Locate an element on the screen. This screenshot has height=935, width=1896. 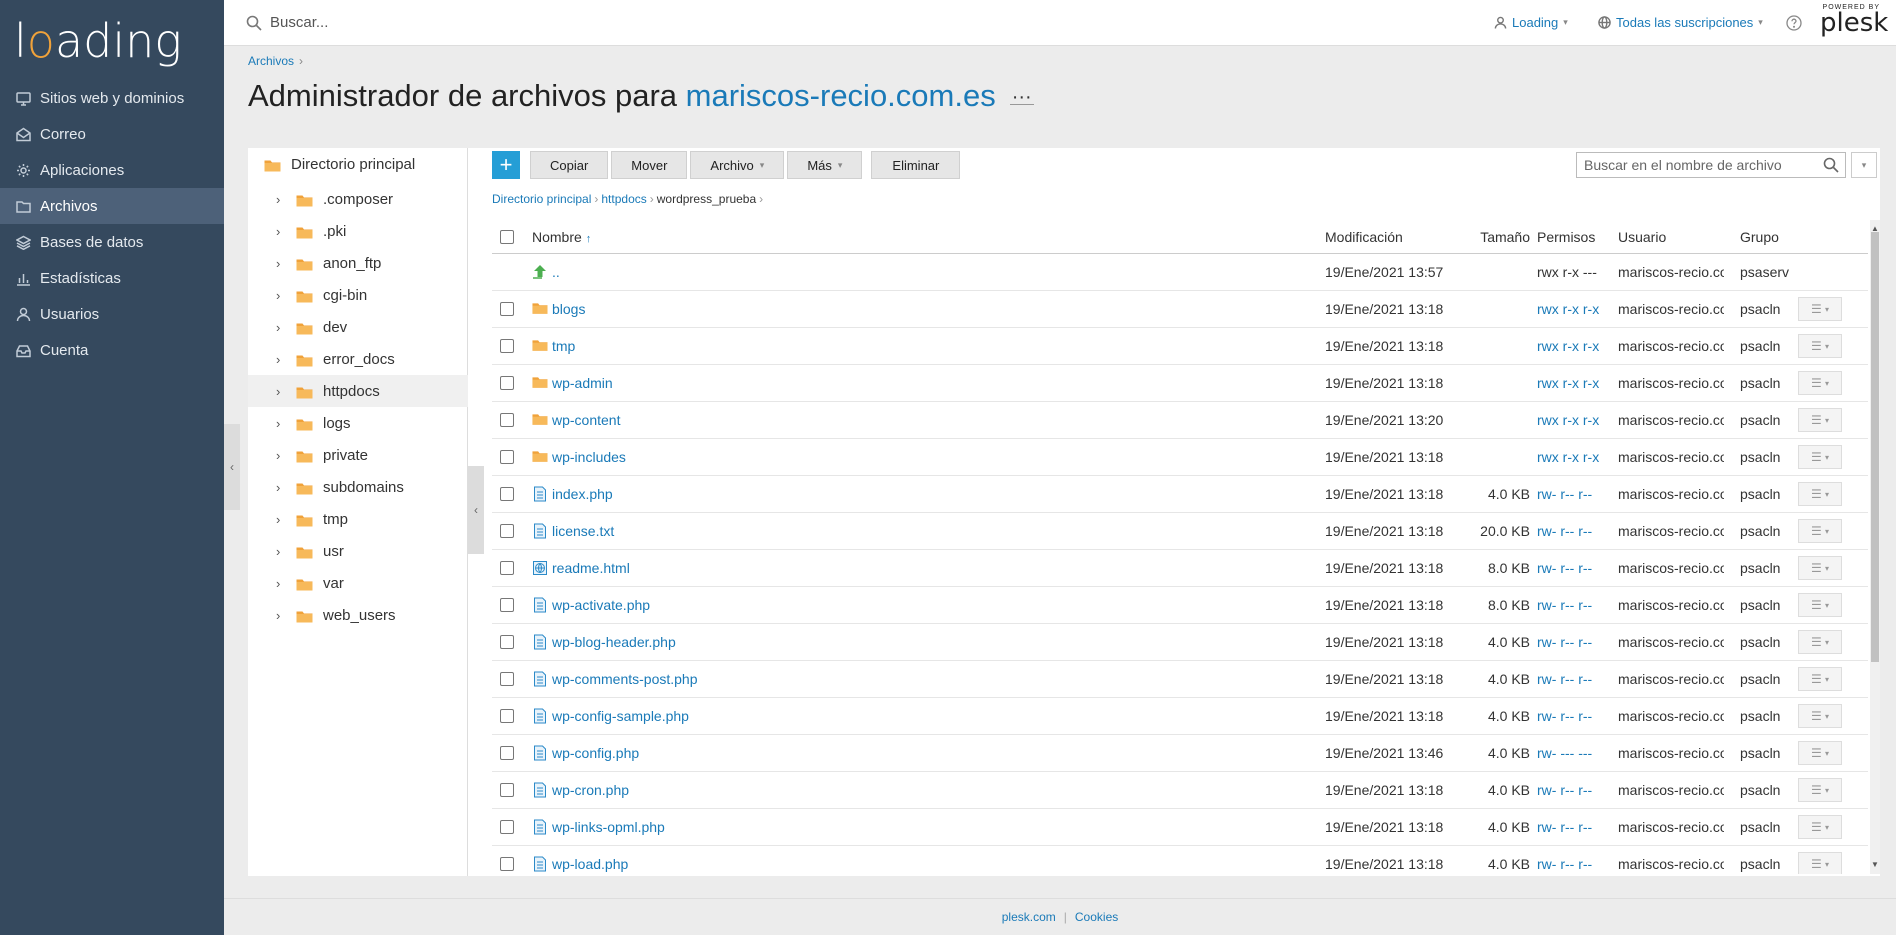
copy-button: Copiar is located at coordinates (569, 165).